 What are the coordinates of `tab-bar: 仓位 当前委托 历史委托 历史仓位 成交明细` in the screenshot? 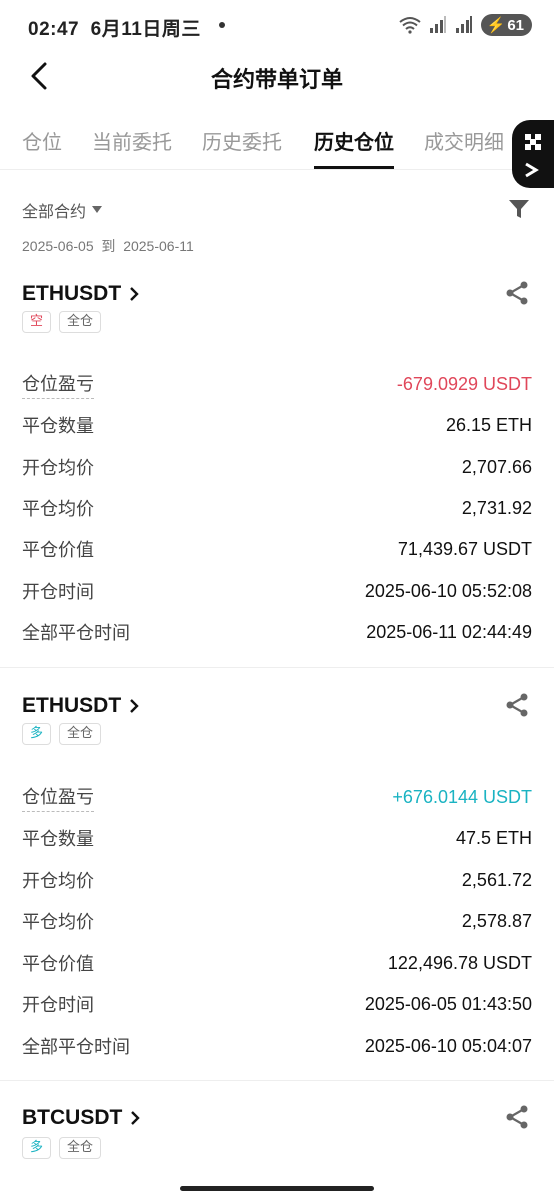 It's located at (277, 144).